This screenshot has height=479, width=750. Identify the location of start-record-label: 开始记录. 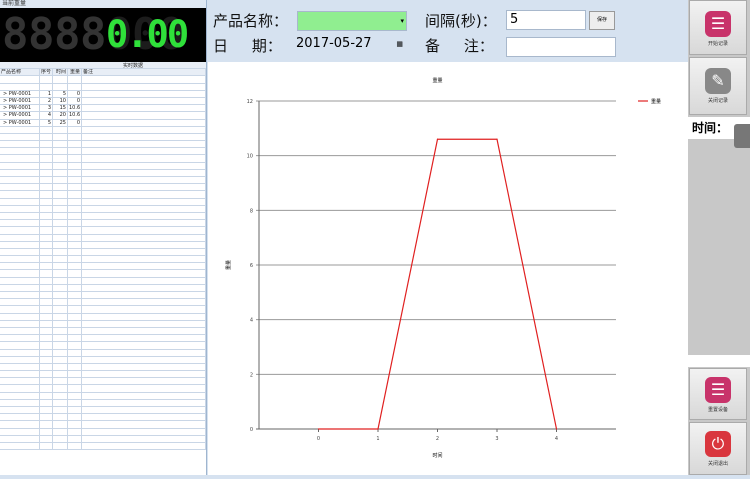
(717, 44).